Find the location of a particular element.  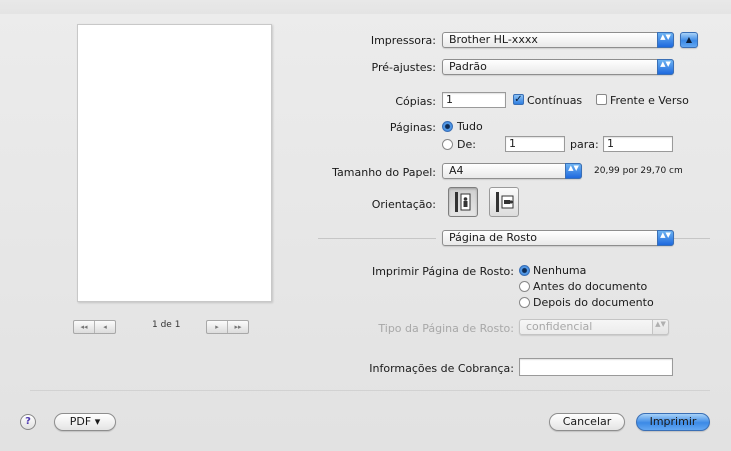

cover-option-before: Antes do documento is located at coordinates (590, 286).